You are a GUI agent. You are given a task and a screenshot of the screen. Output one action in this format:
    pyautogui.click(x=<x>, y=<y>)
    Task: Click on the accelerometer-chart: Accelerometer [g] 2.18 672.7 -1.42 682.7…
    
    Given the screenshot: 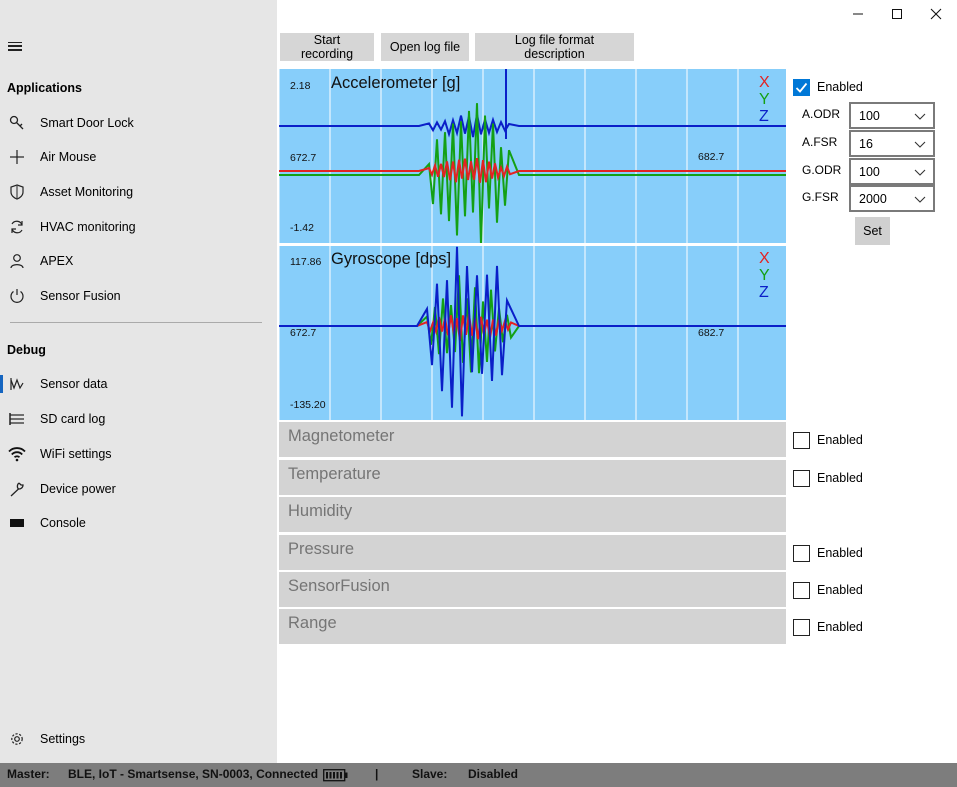 What is the action you would take?
    pyautogui.click(x=532, y=156)
    